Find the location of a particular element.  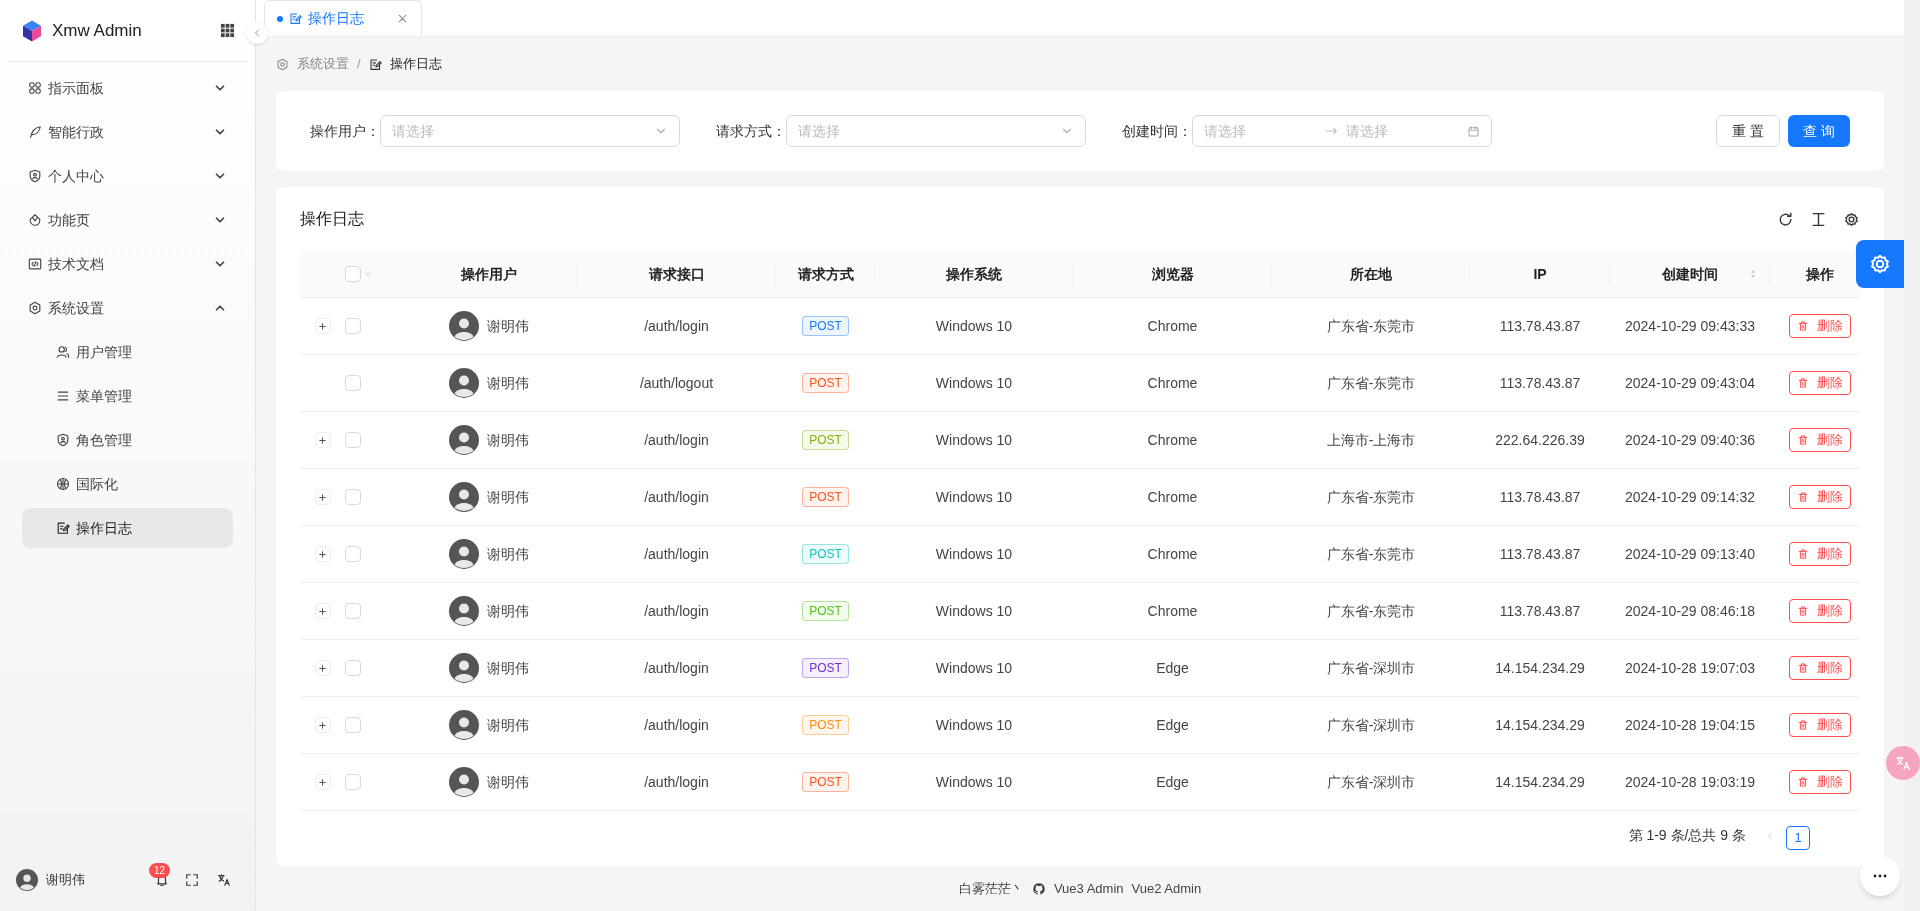

submenu-item: 菜单管理 is located at coordinates (127, 396).